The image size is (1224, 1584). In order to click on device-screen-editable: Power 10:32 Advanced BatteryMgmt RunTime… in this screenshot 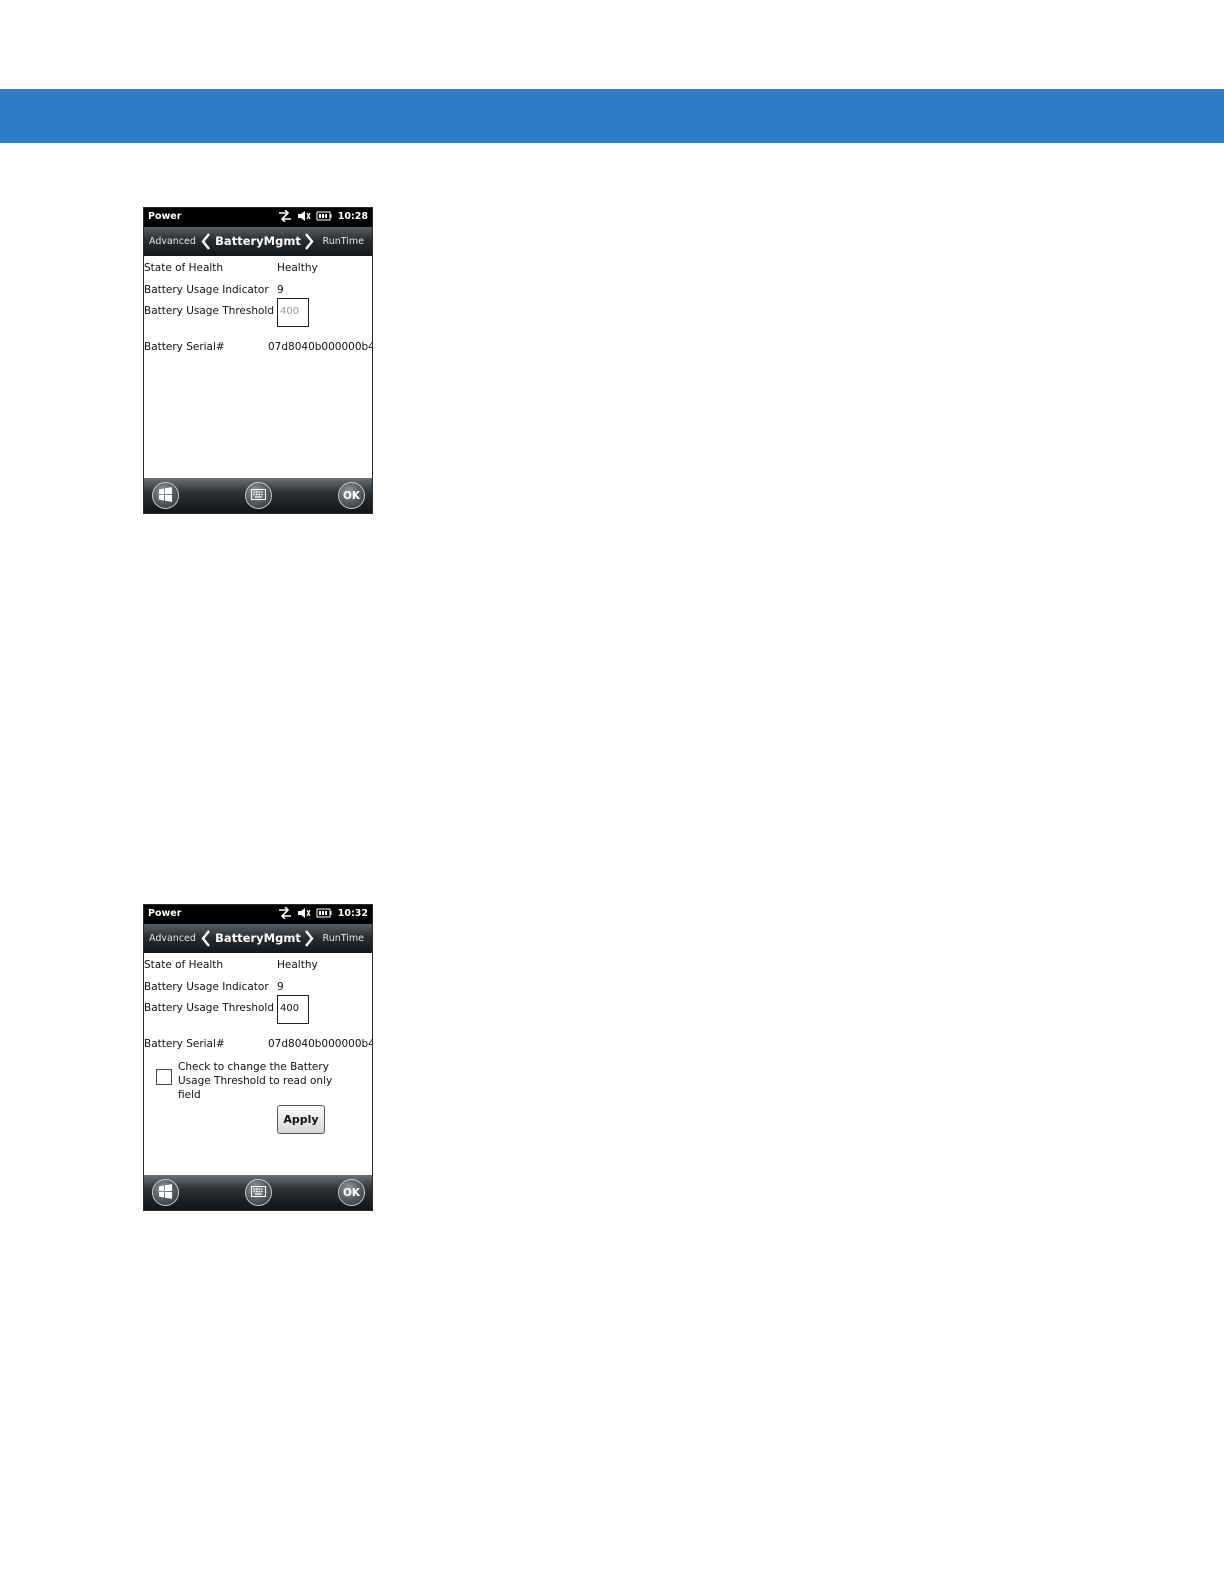, I will do `click(258, 1057)`.